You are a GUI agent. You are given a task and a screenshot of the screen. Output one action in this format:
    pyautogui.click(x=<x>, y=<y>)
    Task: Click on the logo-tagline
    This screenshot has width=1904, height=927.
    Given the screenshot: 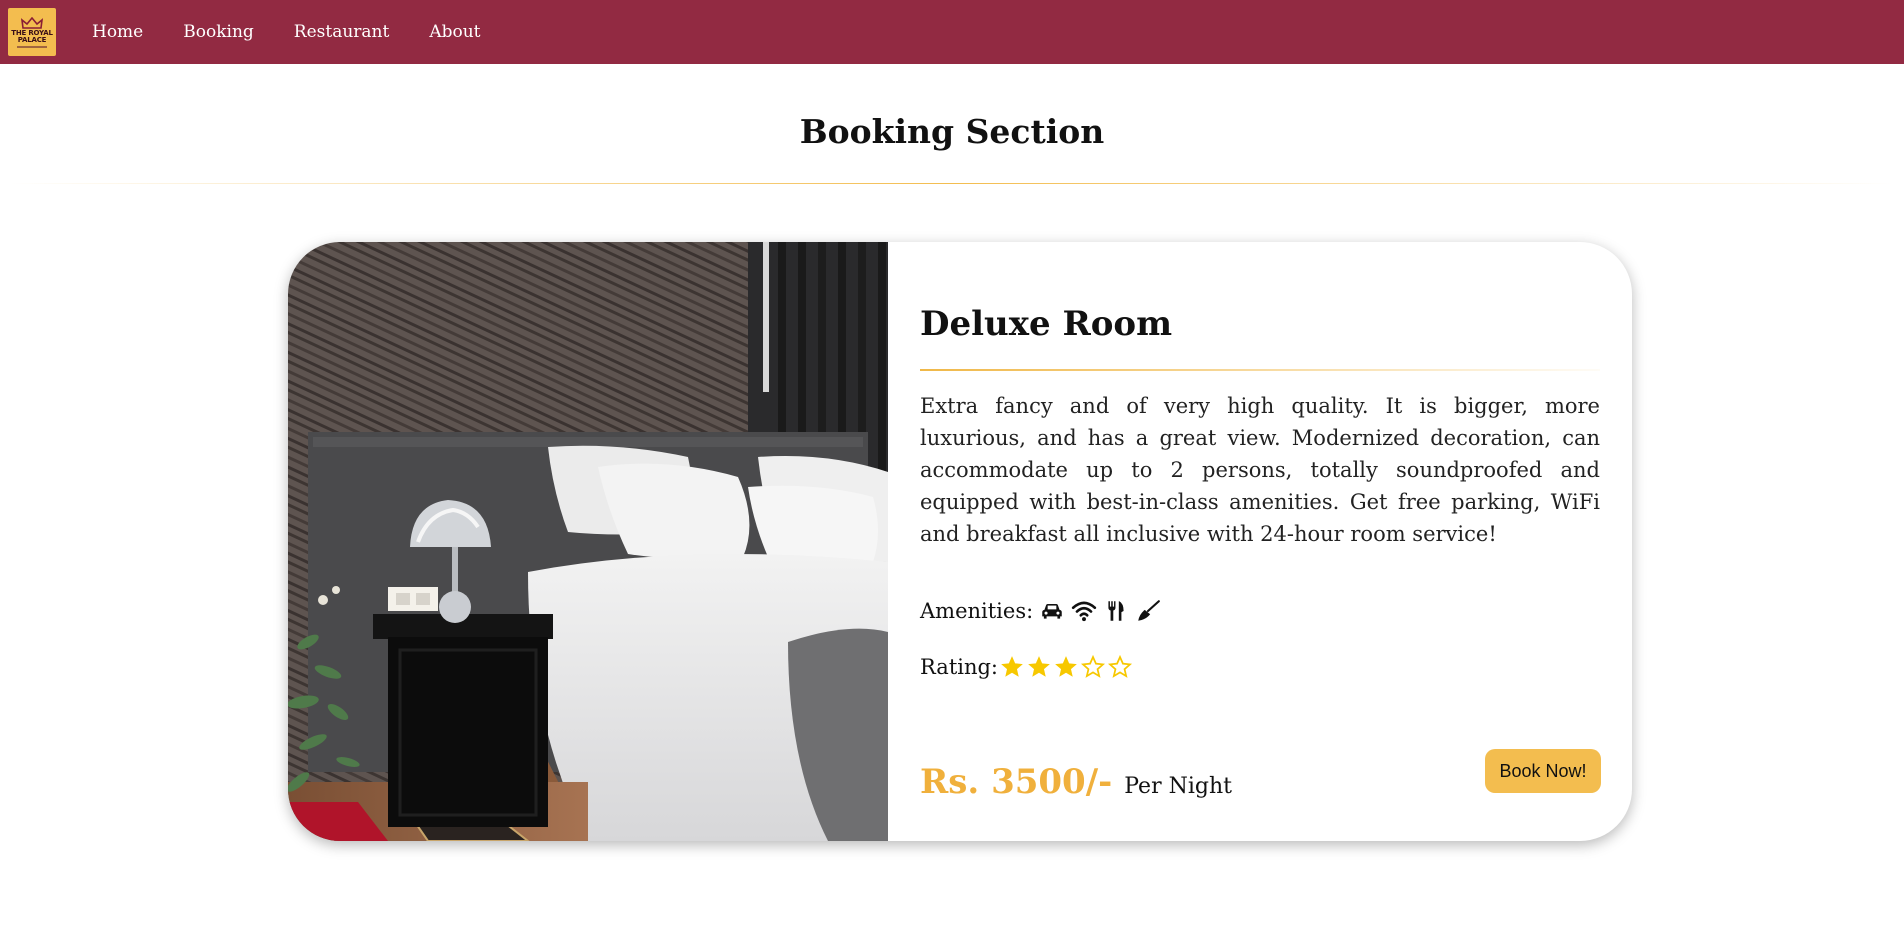 What is the action you would take?
    pyautogui.click(x=32, y=46)
    